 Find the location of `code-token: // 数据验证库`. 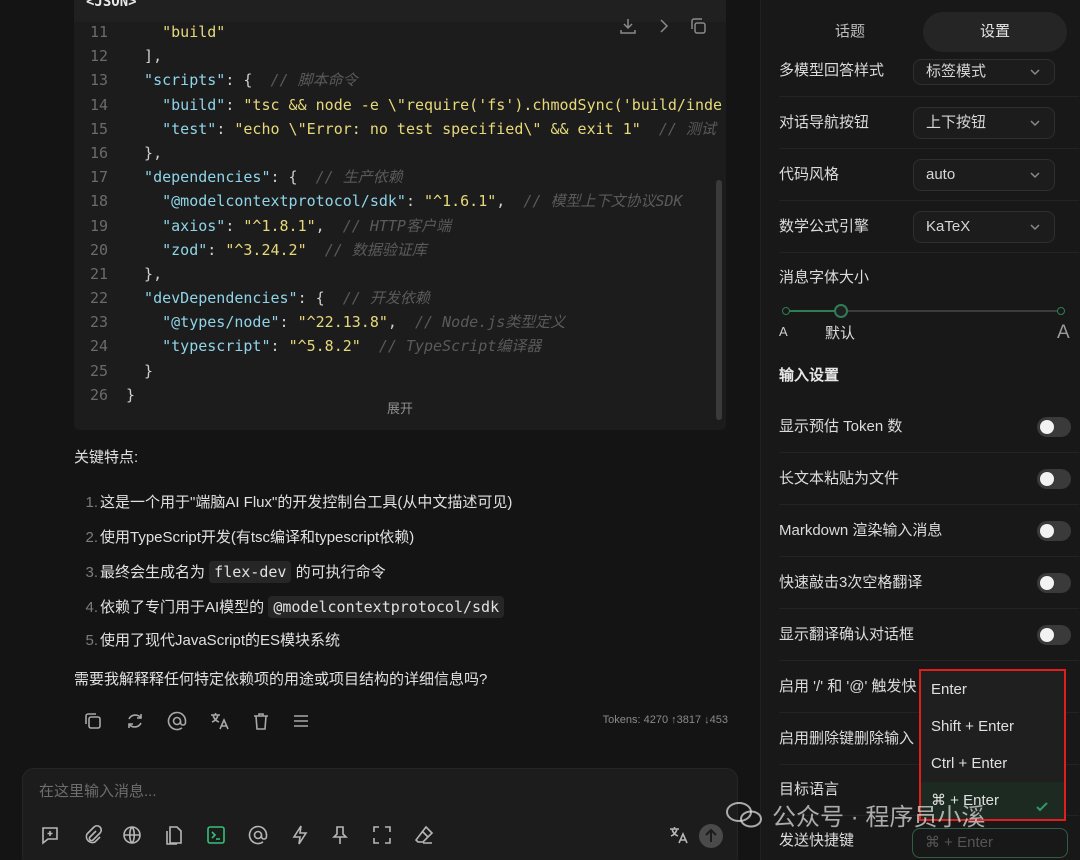

code-token: // 数据验证库 is located at coordinates (375, 249).